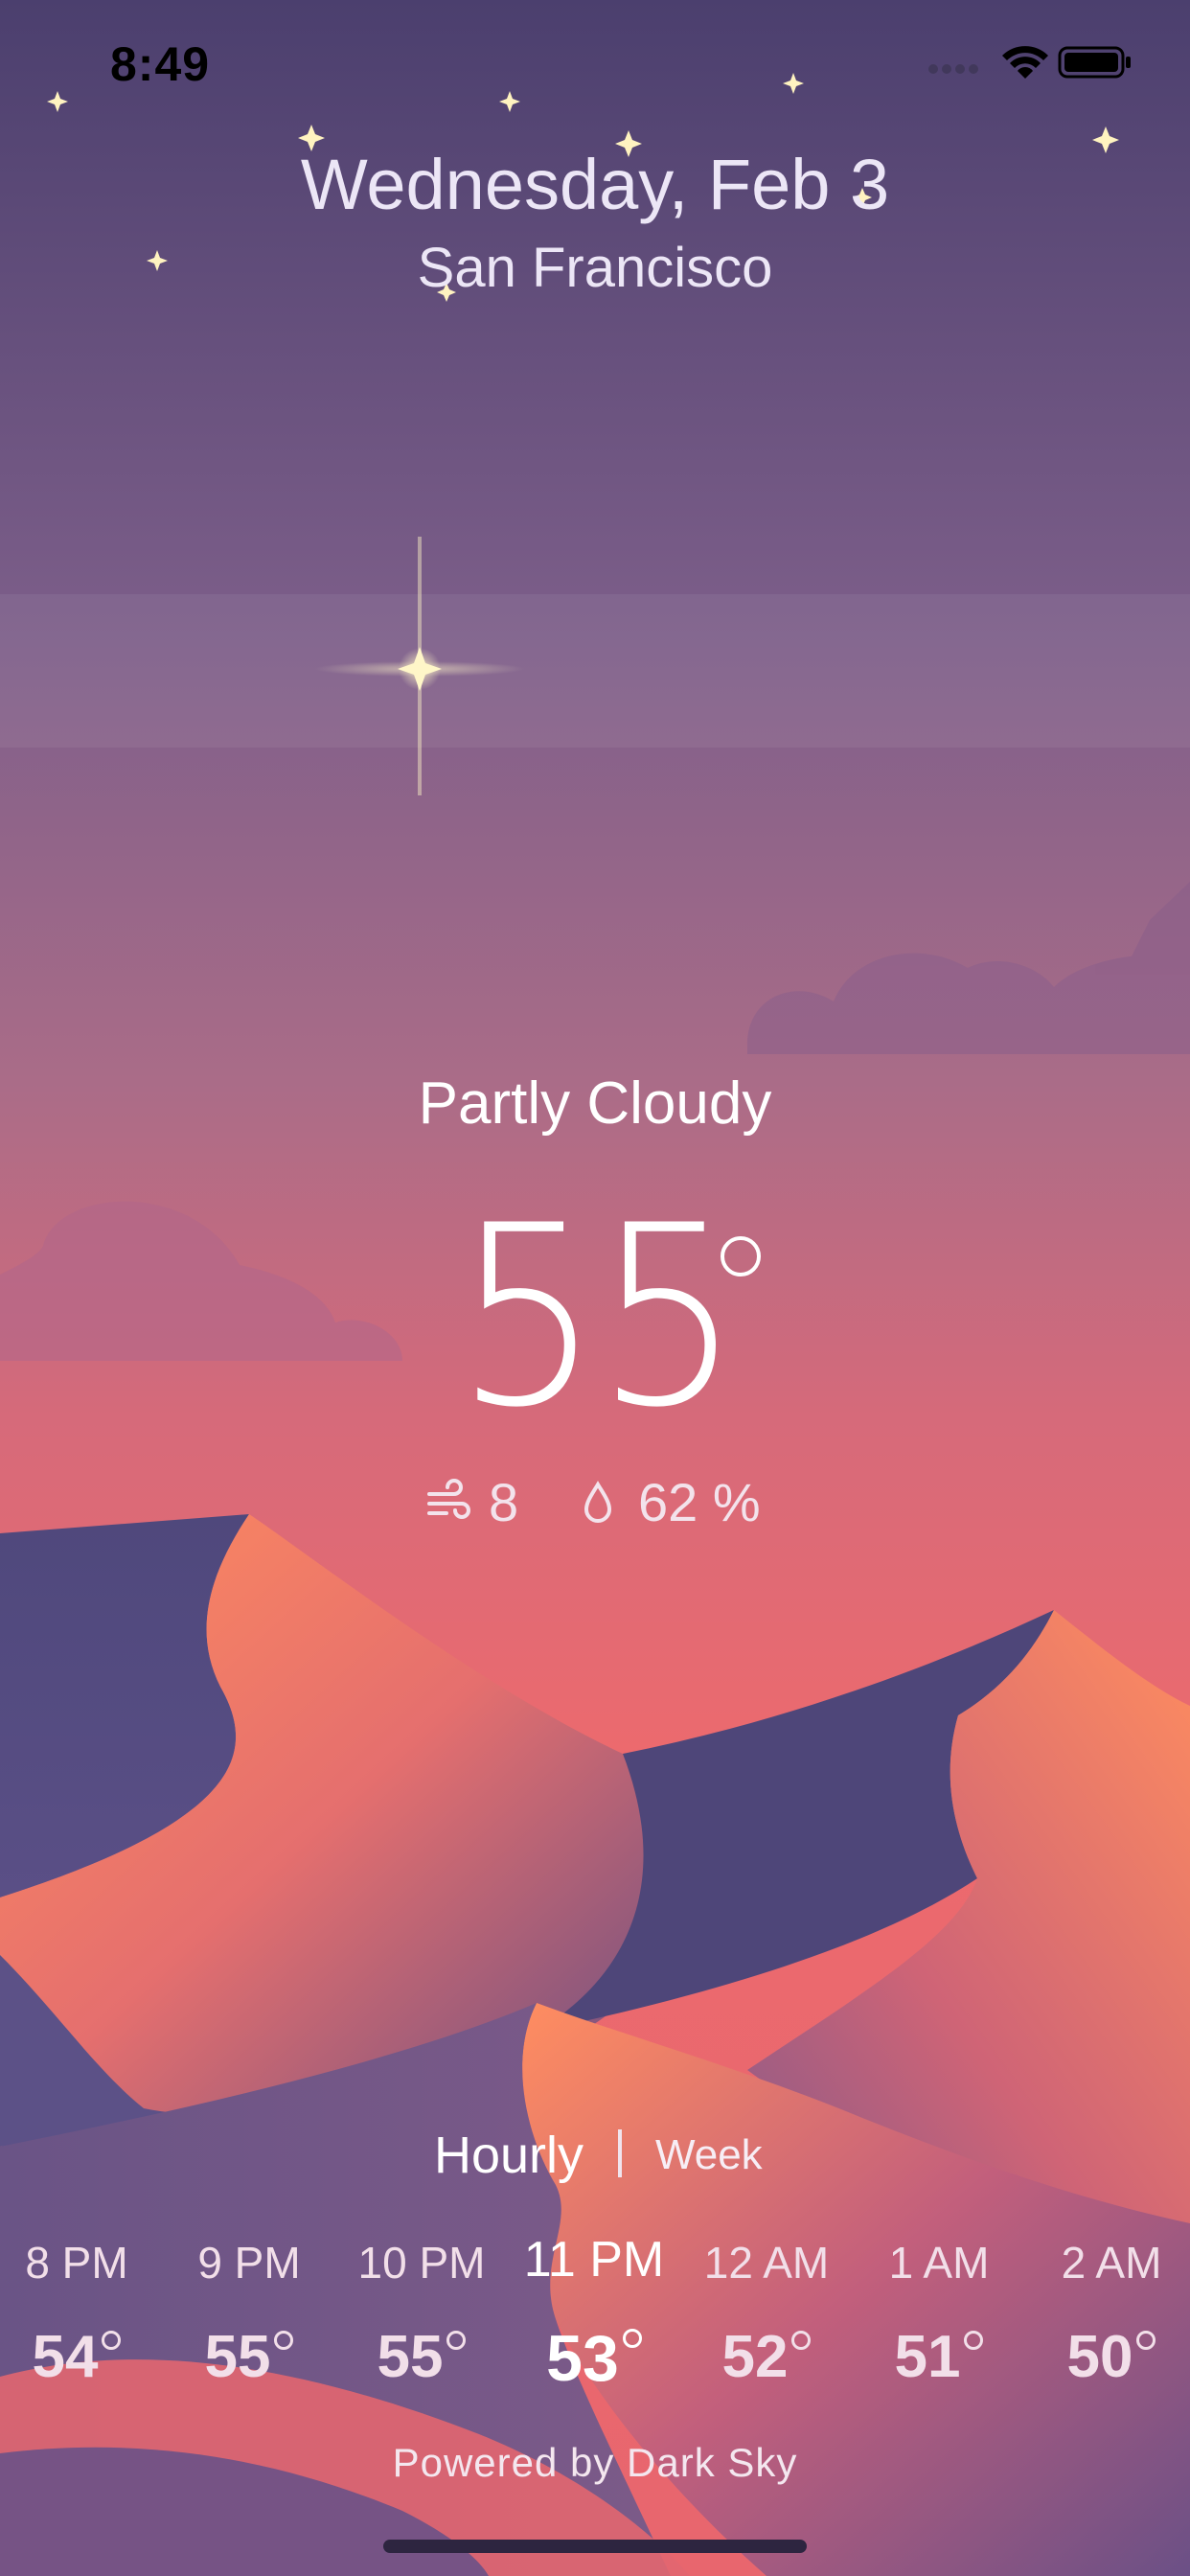 The width and height of the screenshot is (1190, 2576). I want to click on status-time: 8:49, so click(160, 64).